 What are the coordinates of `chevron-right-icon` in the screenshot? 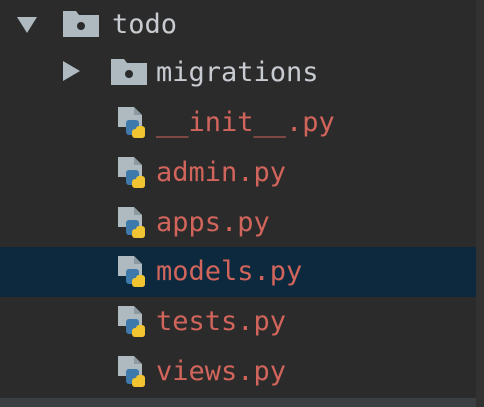 It's located at (71, 71).